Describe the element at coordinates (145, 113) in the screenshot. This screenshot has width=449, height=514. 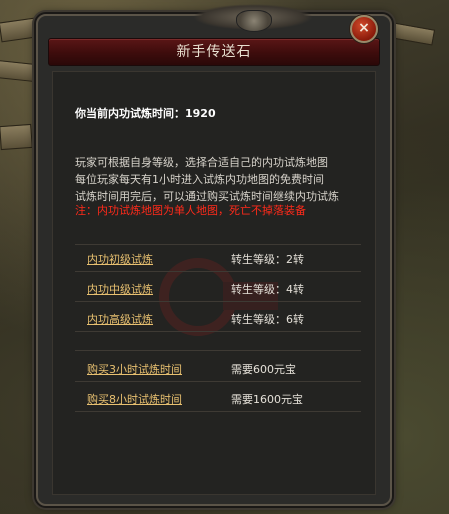
I see `trial-time-status: 你当前内功试炼时间：1920` at that location.